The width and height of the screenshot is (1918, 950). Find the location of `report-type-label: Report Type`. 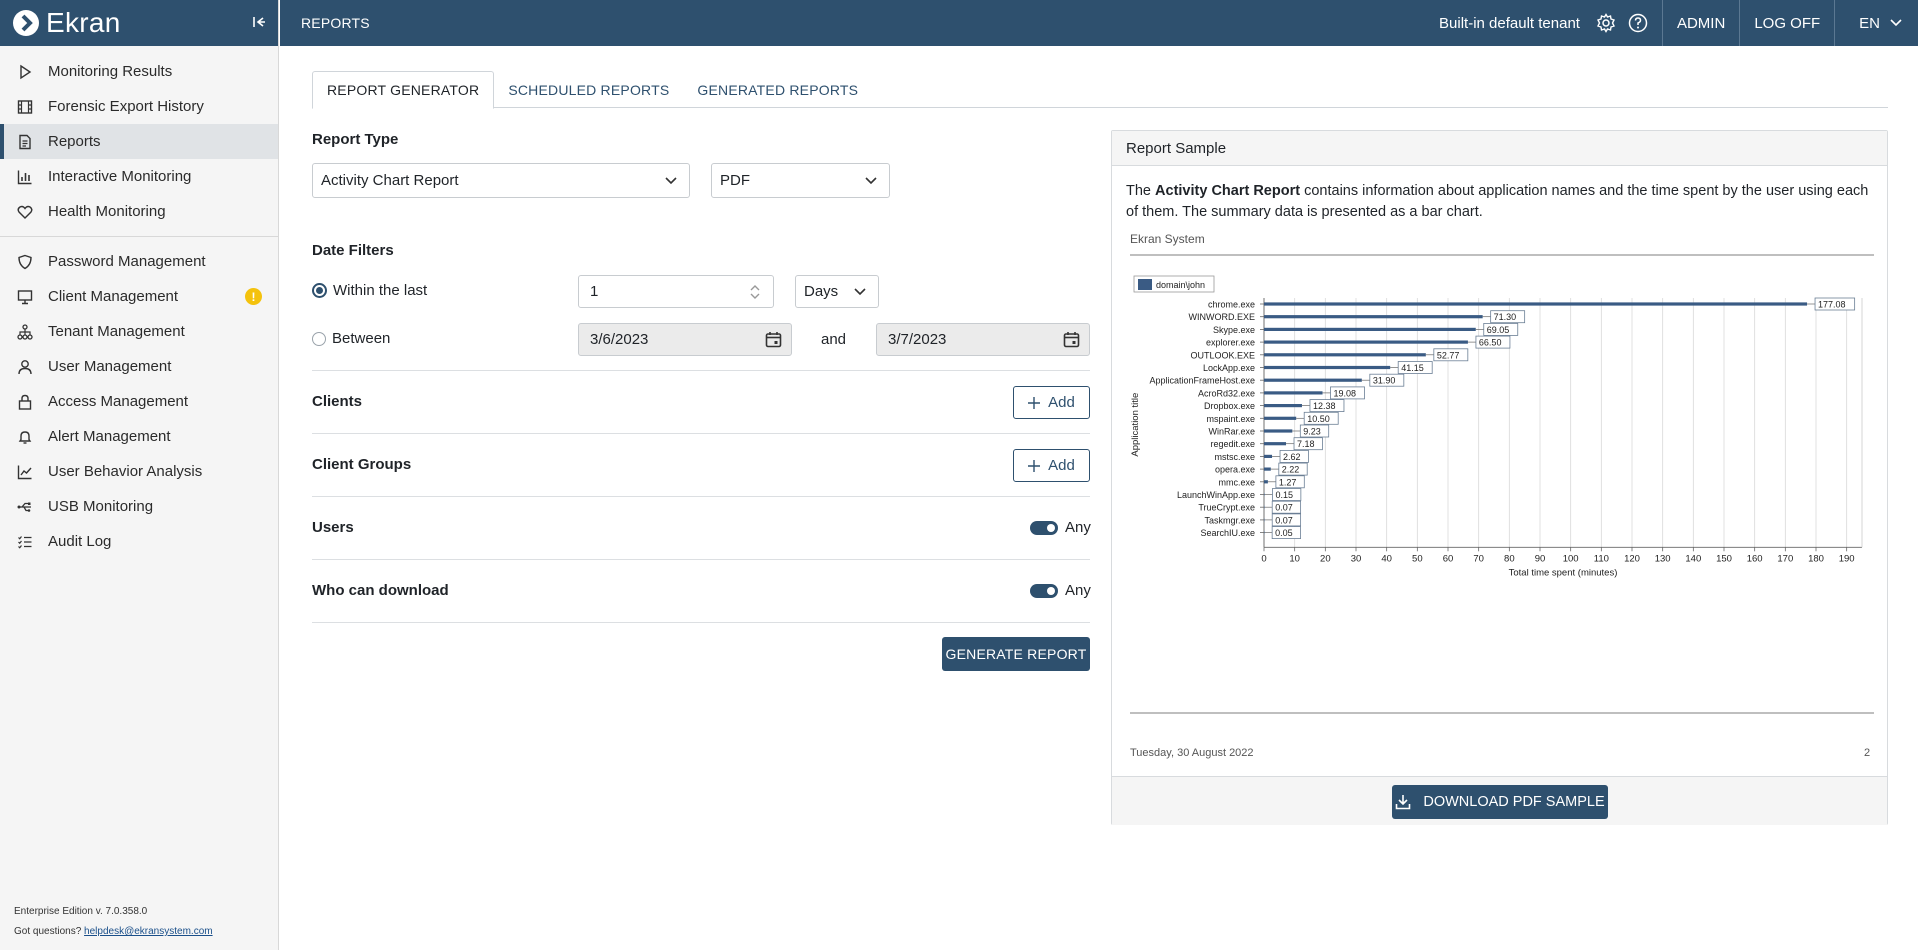

report-type-label: Report Type is located at coordinates (355, 139).